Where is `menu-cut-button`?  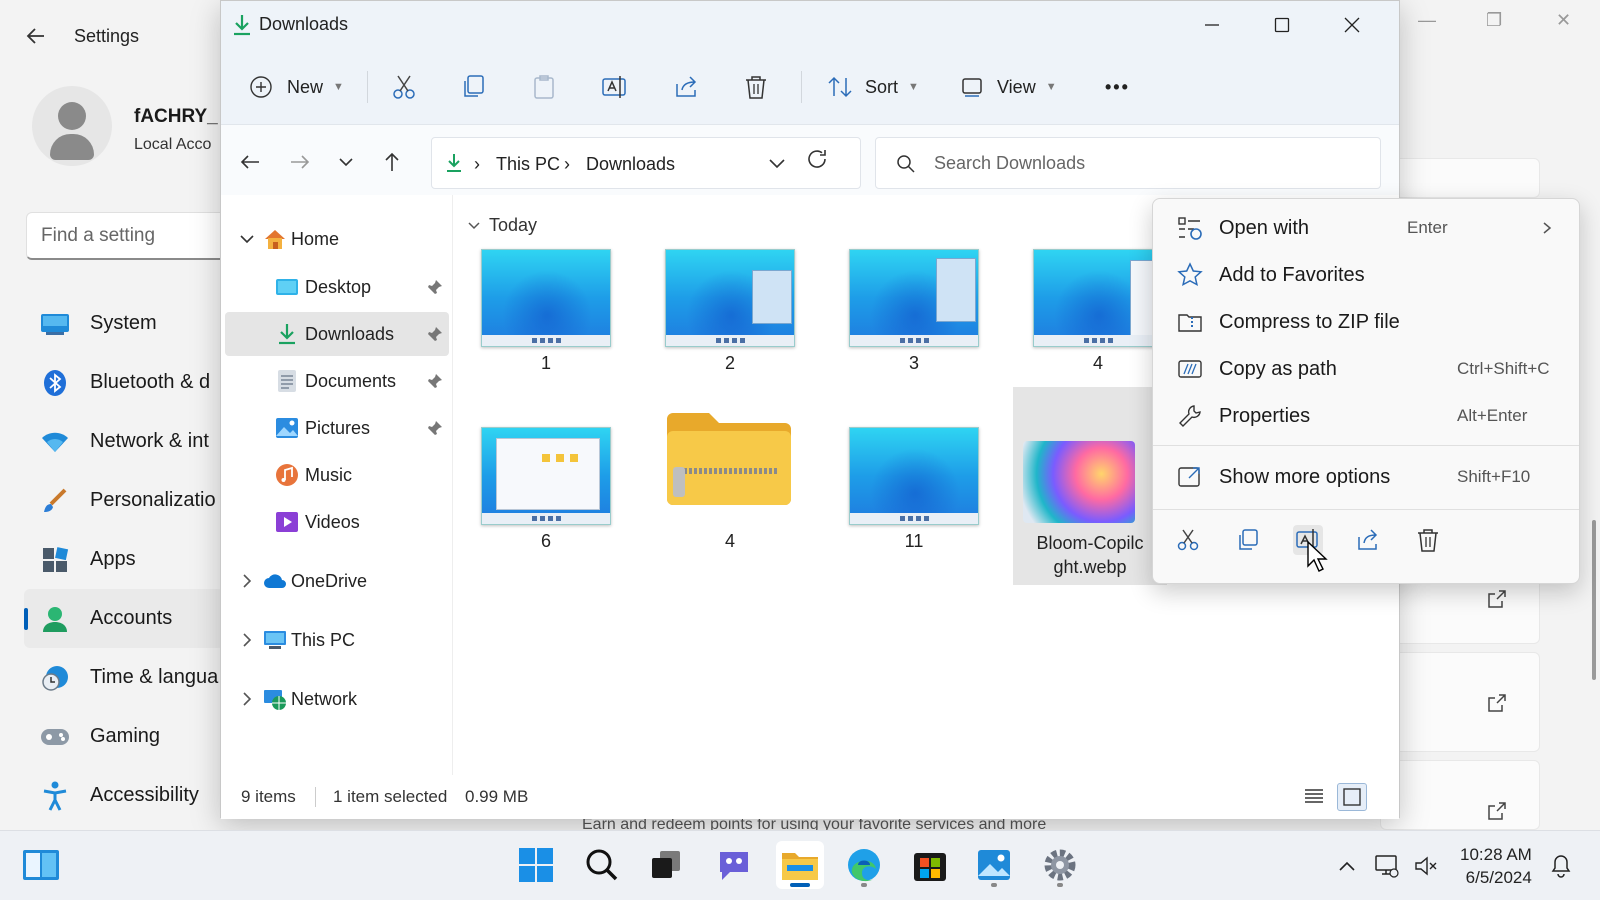 menu-cut-button is located at coordinates (1188, 540).